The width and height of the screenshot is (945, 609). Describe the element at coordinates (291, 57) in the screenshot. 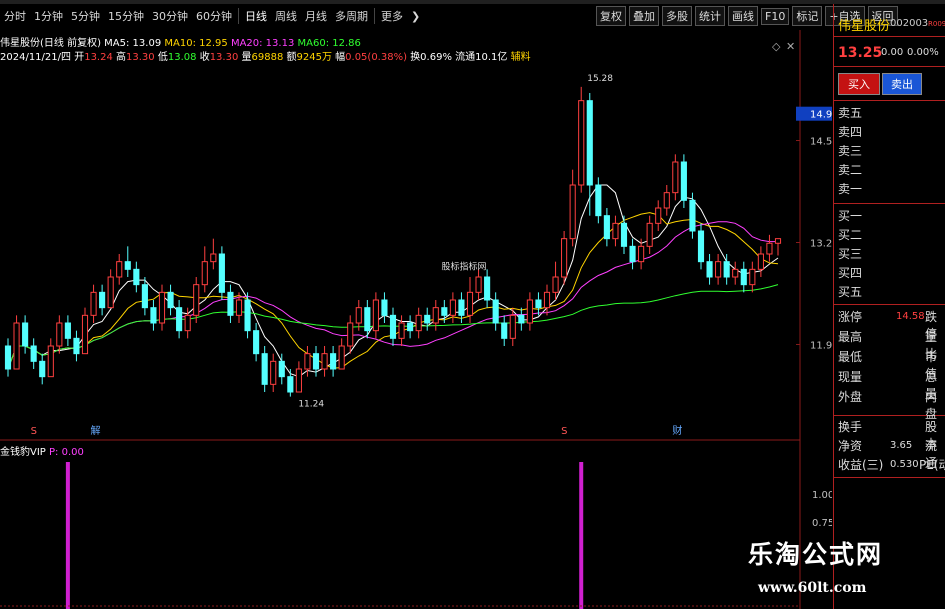

I see `amt-label: 额` at that location.